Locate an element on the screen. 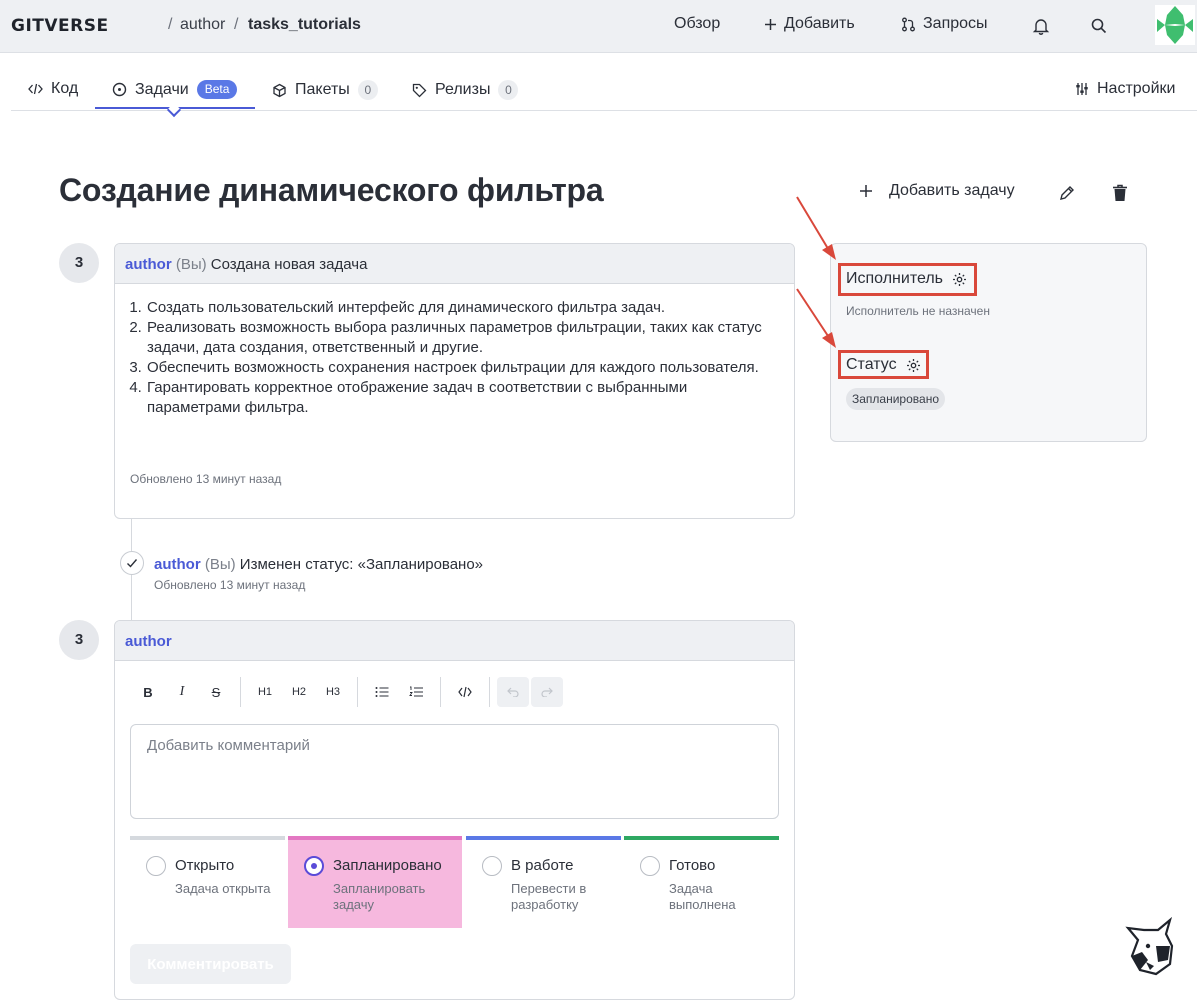 This screenshot has width=1197, height=1000. nav-requests-label: Запросы is located at coordinates (955, 23).